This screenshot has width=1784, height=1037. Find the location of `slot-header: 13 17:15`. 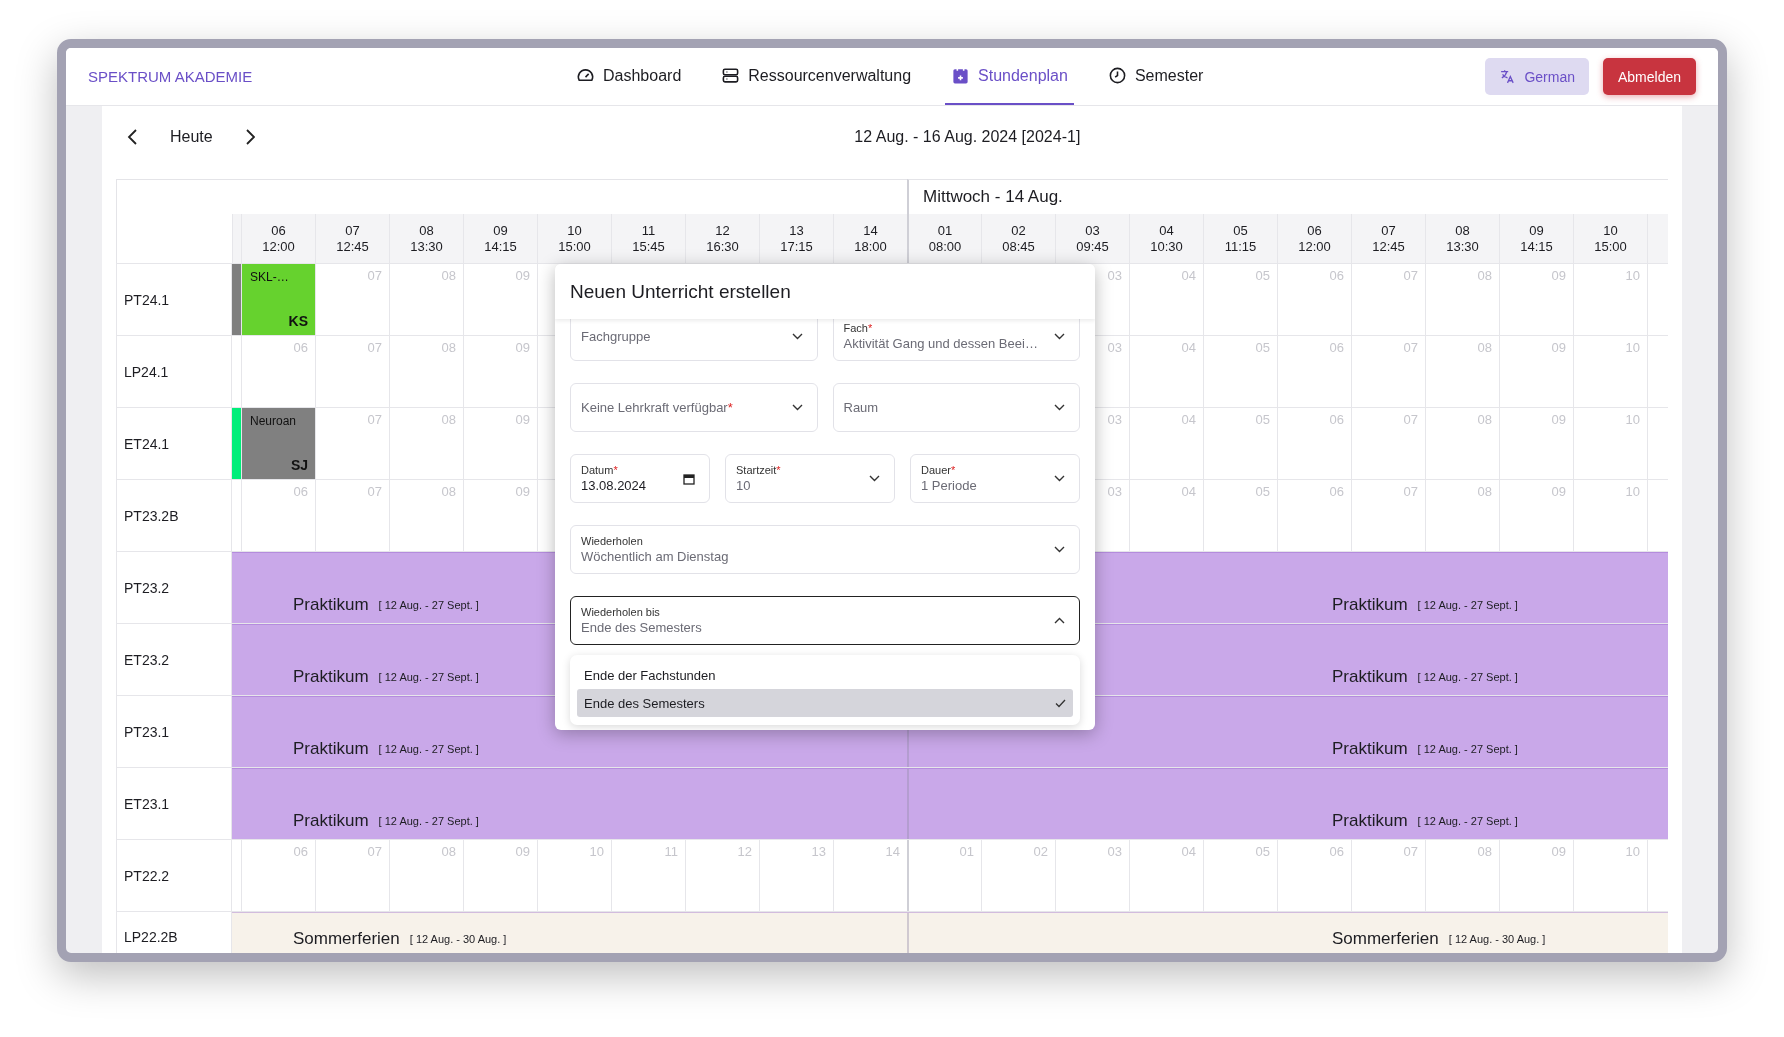

slot-header: 13 17:15 is located at coordinates (796, 238).